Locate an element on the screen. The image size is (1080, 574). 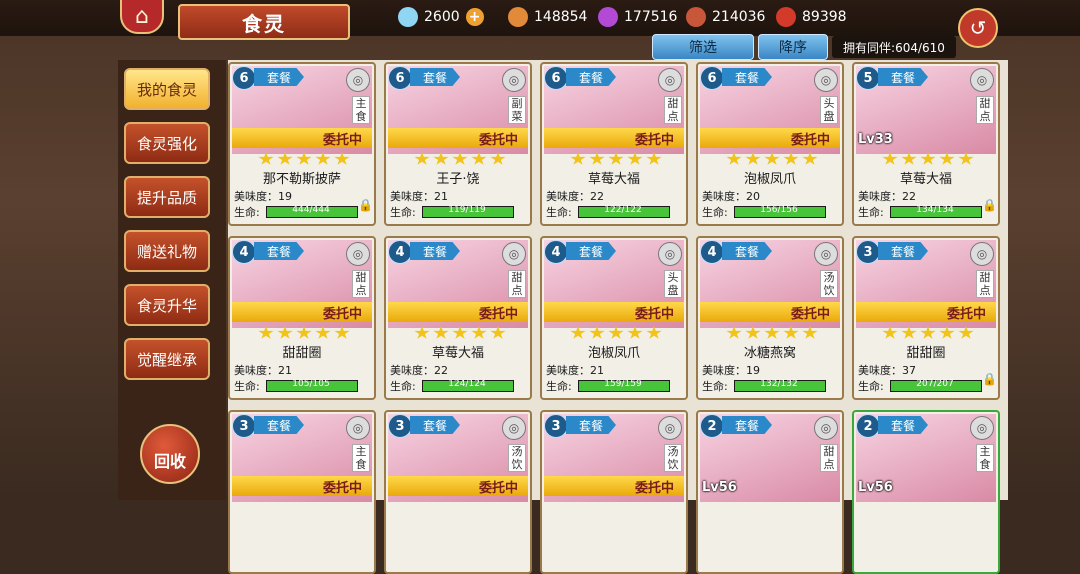
spirit-card: 4 套餐 ◎ 头盘 委托中 泡椒凤爪 美味度：21 生命: 159/159 🔒 is located at coordinates (614, 318).